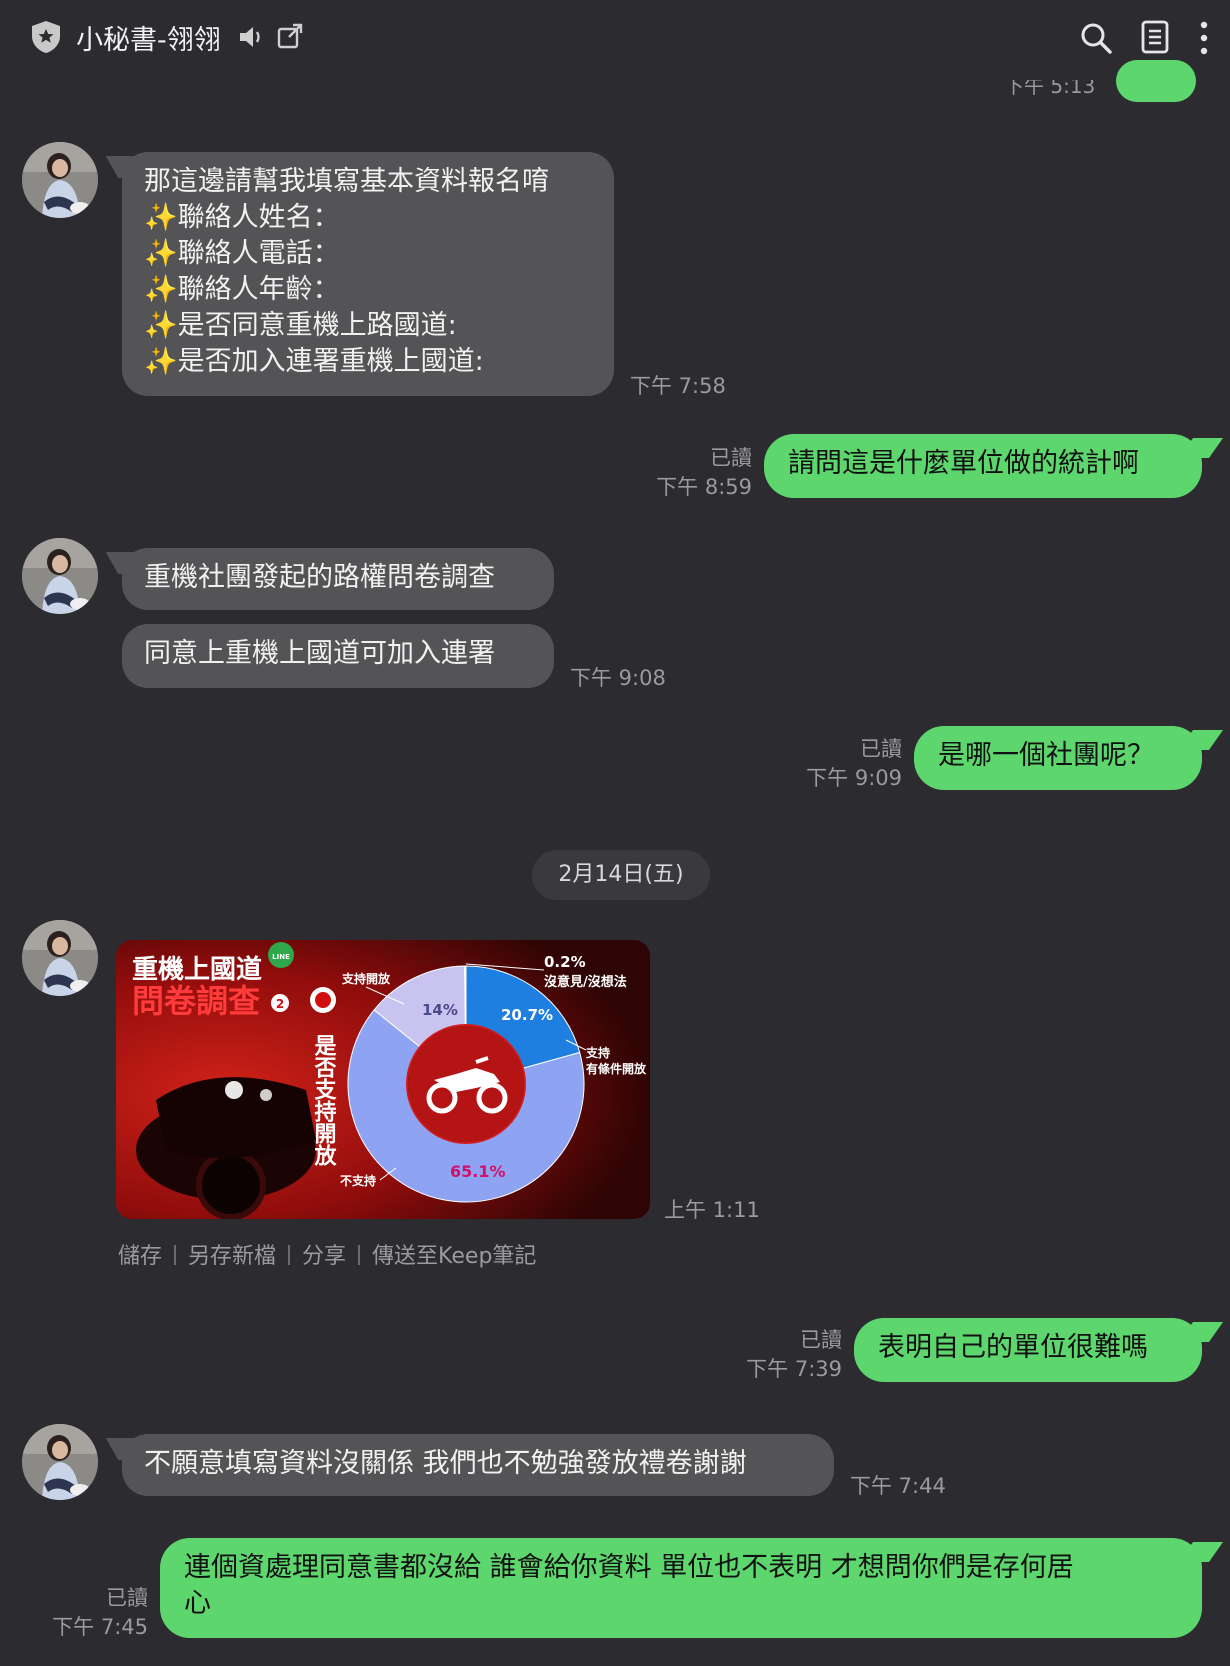  Describe the element at coordinates (1046, 755) in the screenshot. I see `message-text: 是哪一個社團呢？` at that location.